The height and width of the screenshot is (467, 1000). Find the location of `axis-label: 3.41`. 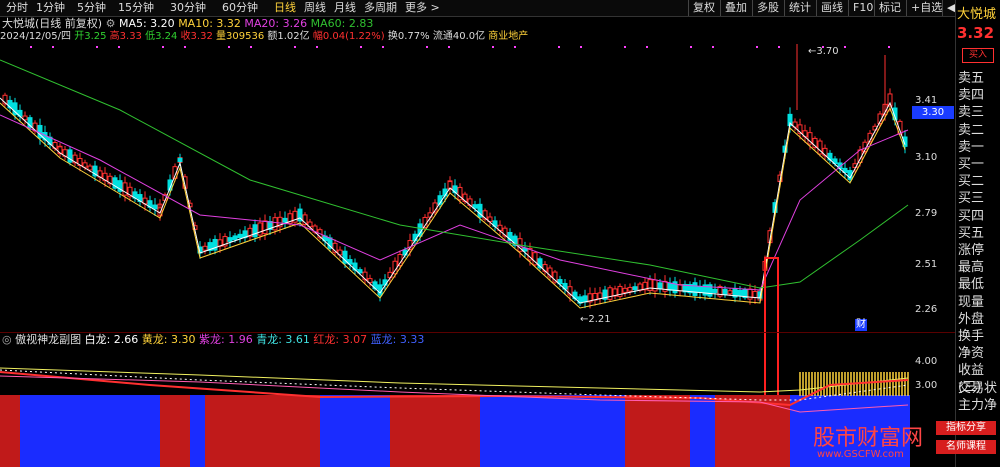

axis-label: 3.41 is located at coordinates (926, 100).